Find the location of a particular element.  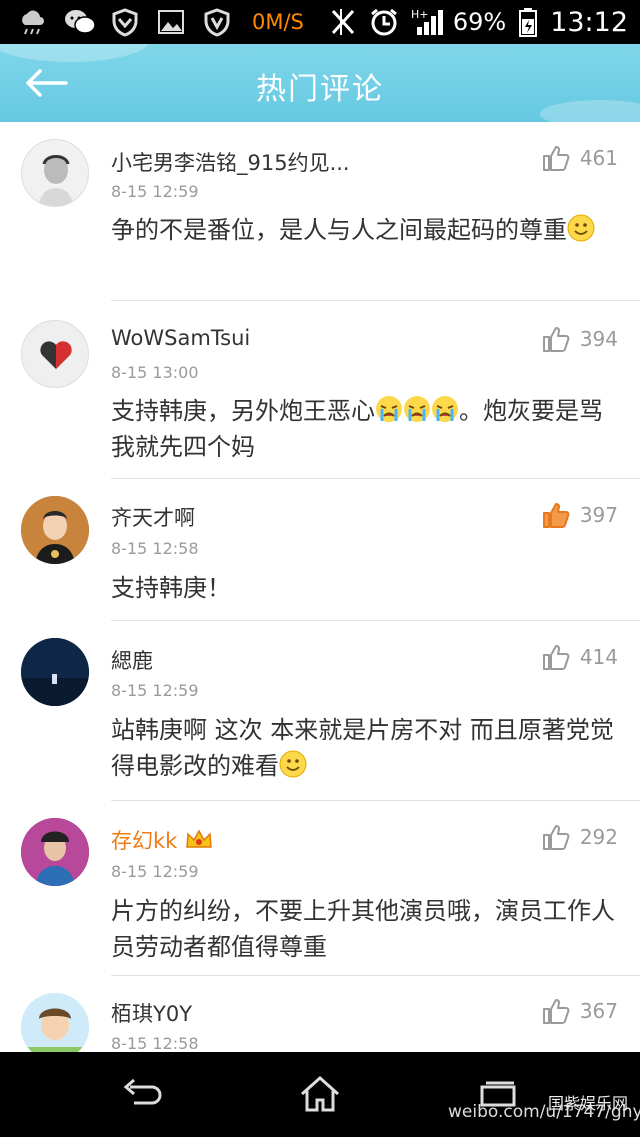

clock: 13:12 is located at coordinates (589, 22).